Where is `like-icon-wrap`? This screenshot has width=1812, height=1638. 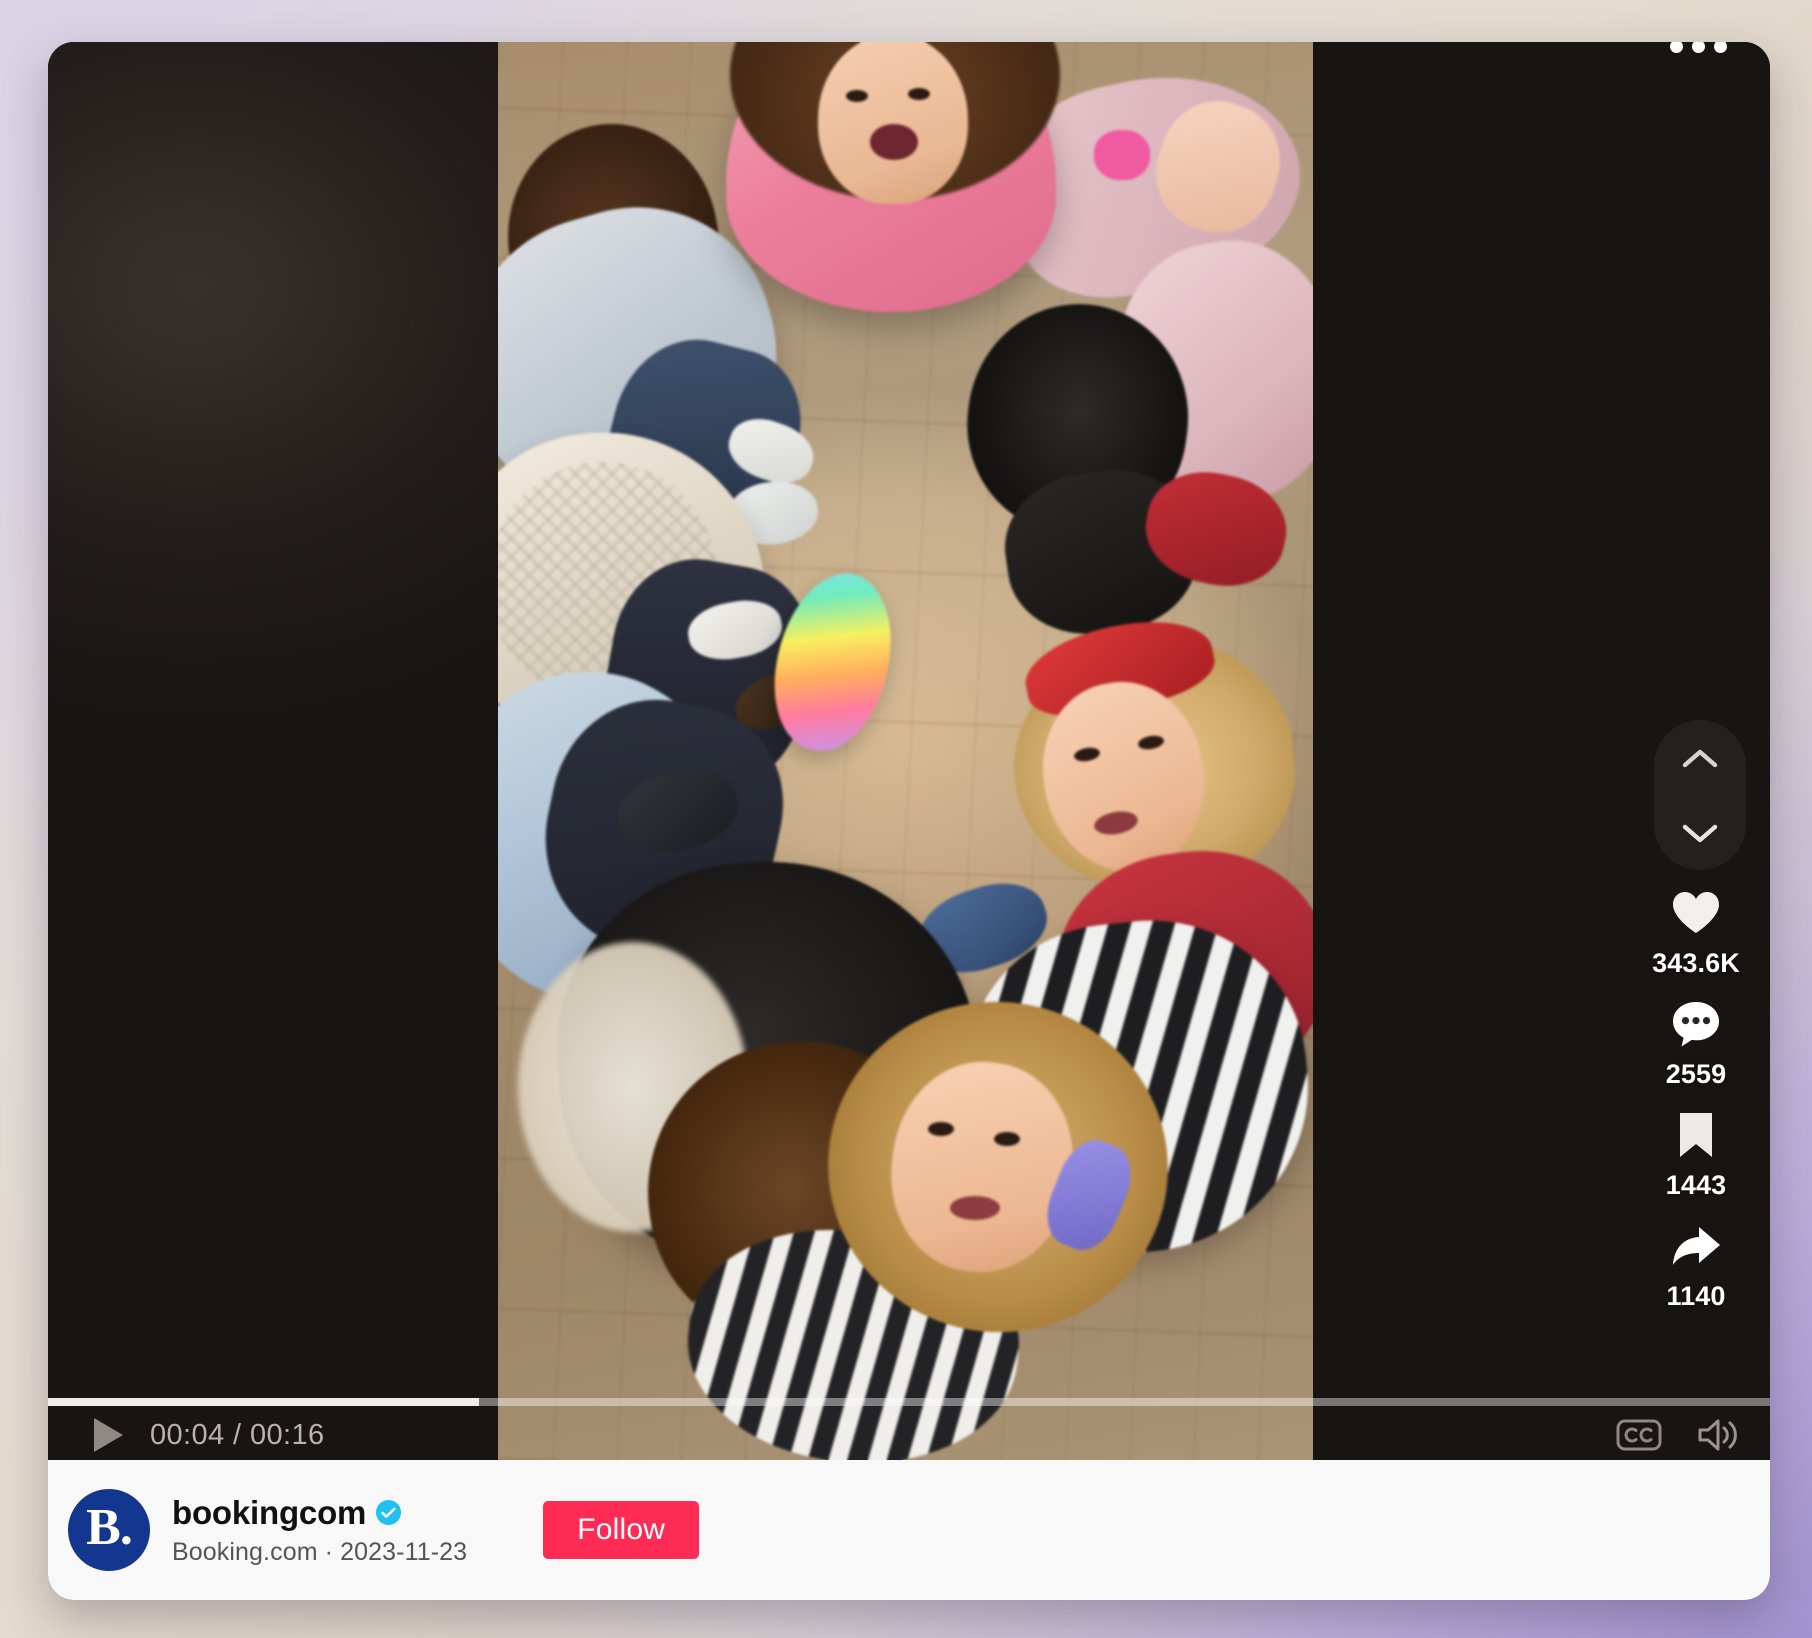 like-icon-wrap is located at coordinates (1696, 913).